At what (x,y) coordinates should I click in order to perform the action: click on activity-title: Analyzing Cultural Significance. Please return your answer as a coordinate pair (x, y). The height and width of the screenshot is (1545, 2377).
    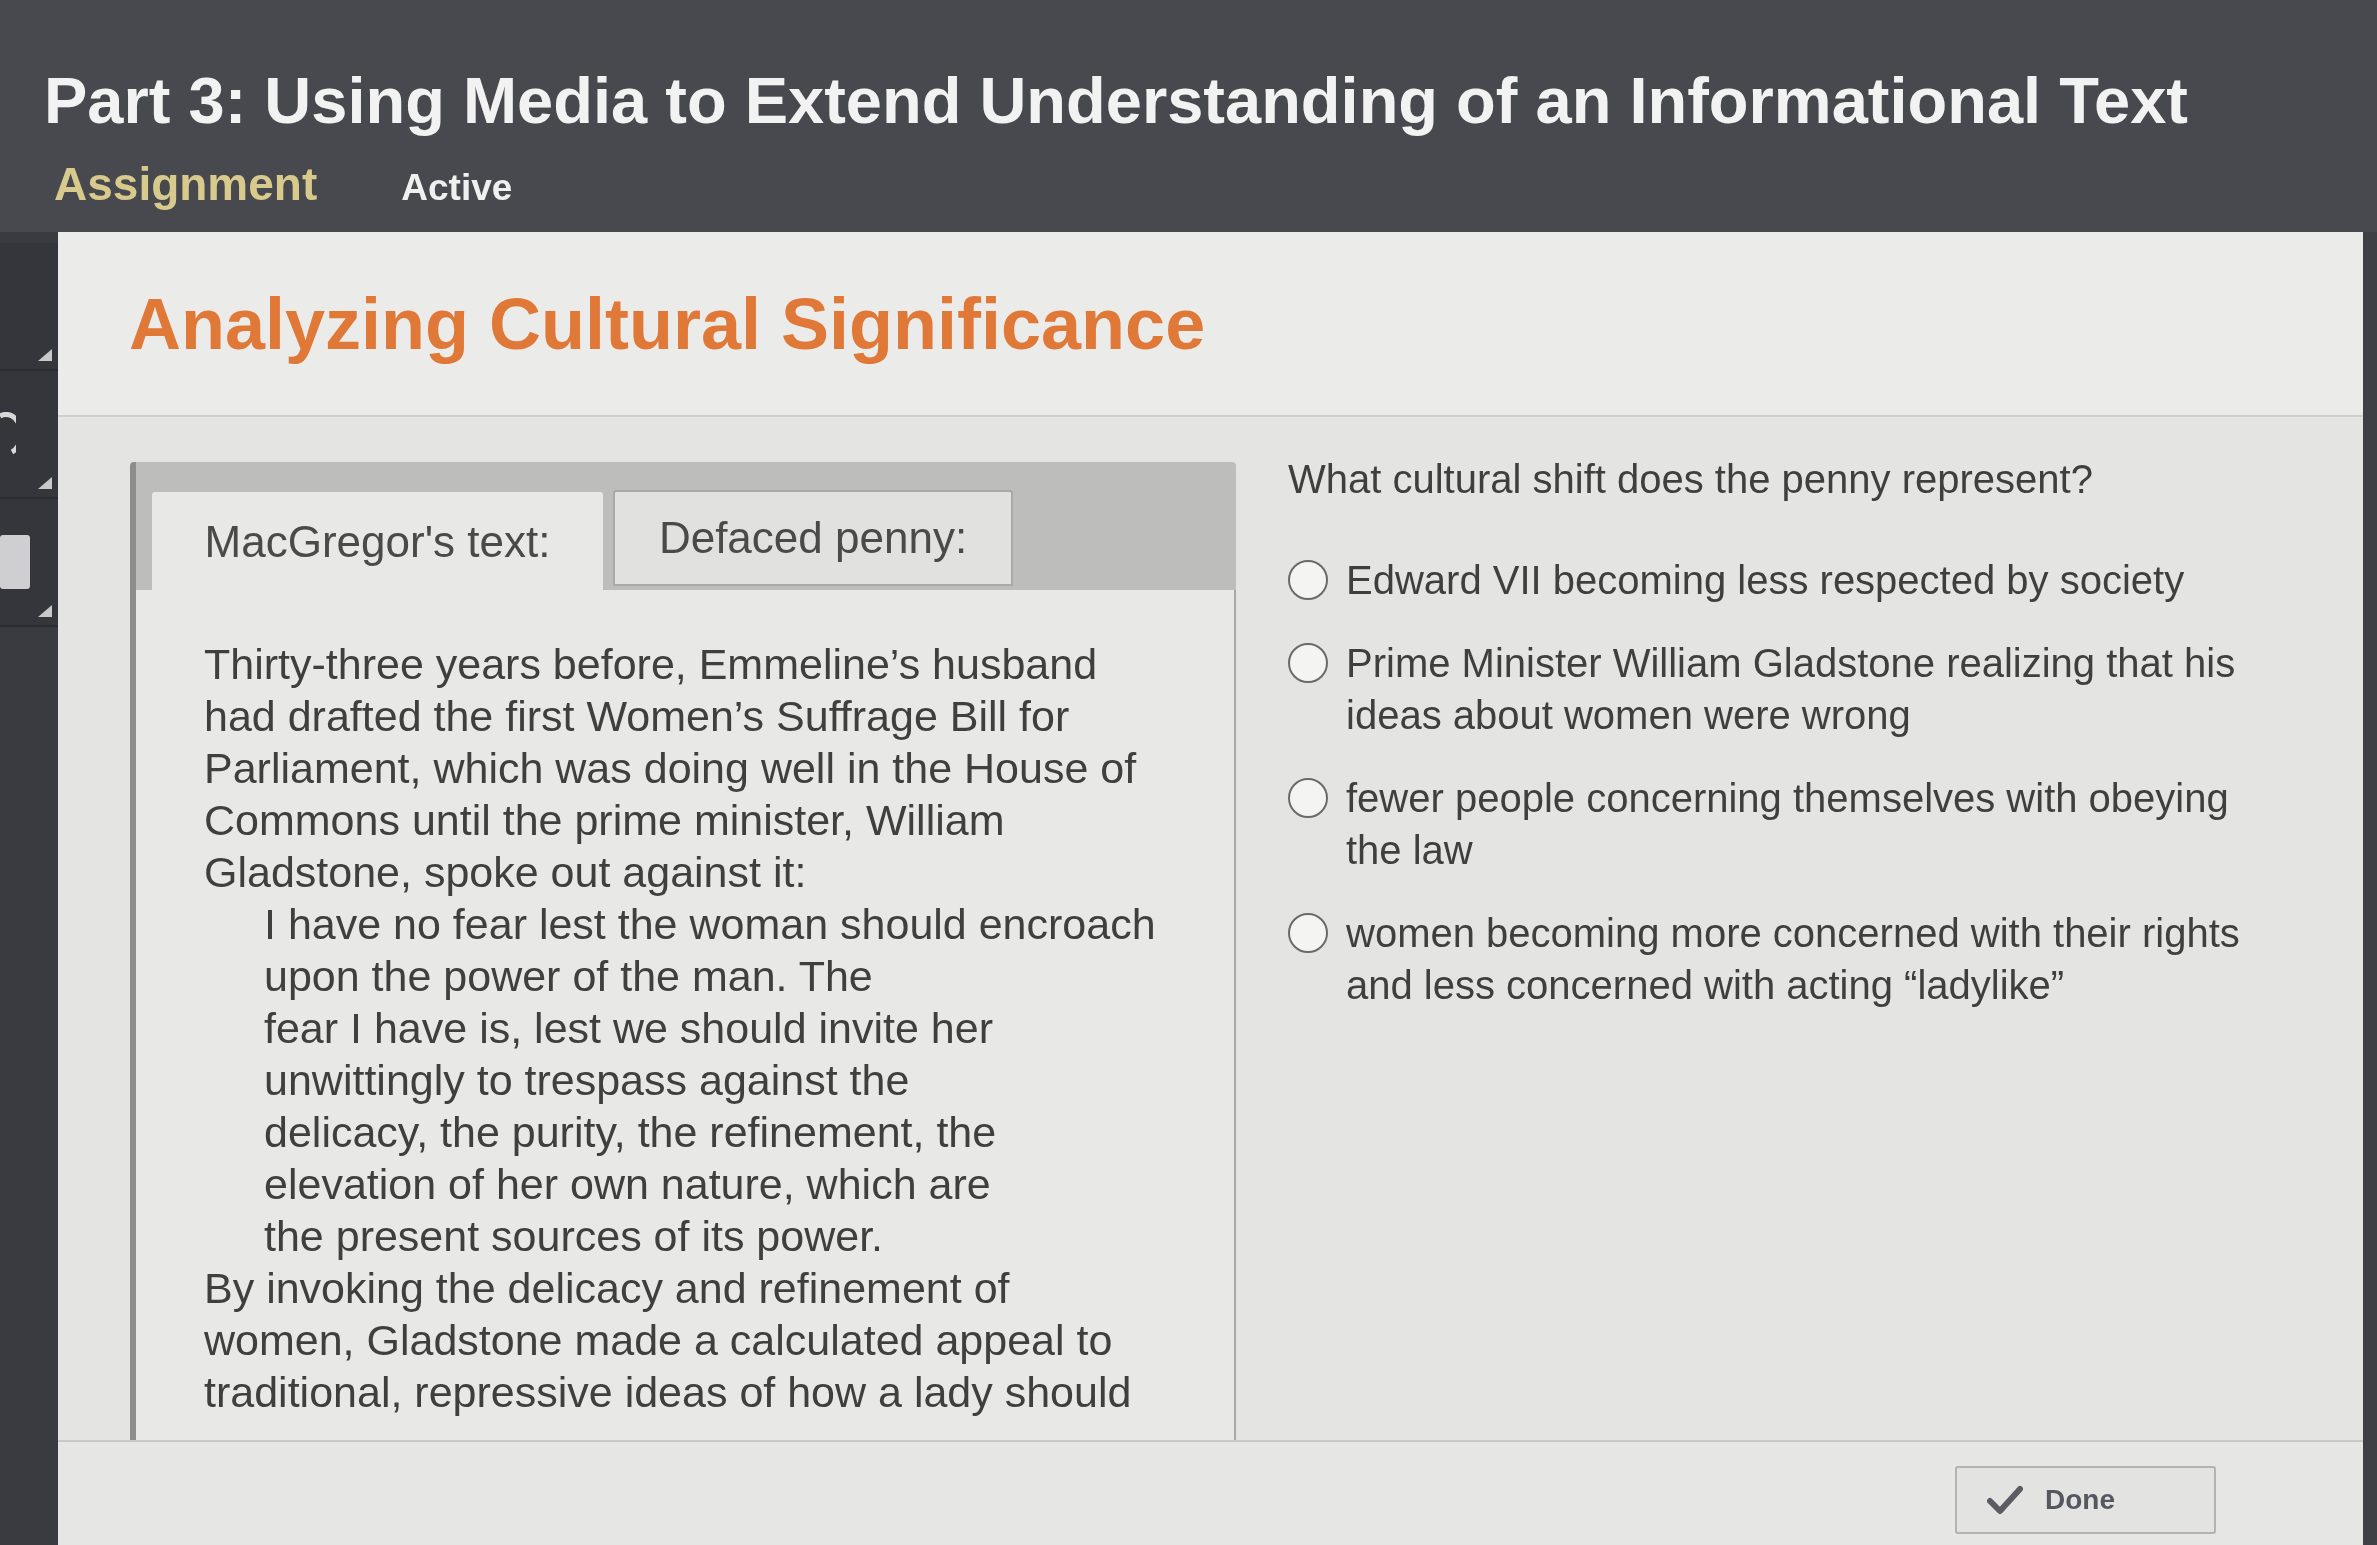
    Looking at the image, I should click on (667, 323).